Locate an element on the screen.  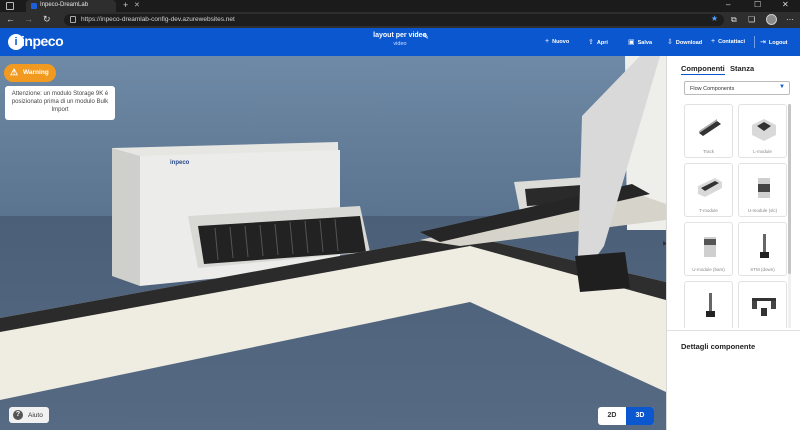
panel-divider is located at coordinates (733, 330).